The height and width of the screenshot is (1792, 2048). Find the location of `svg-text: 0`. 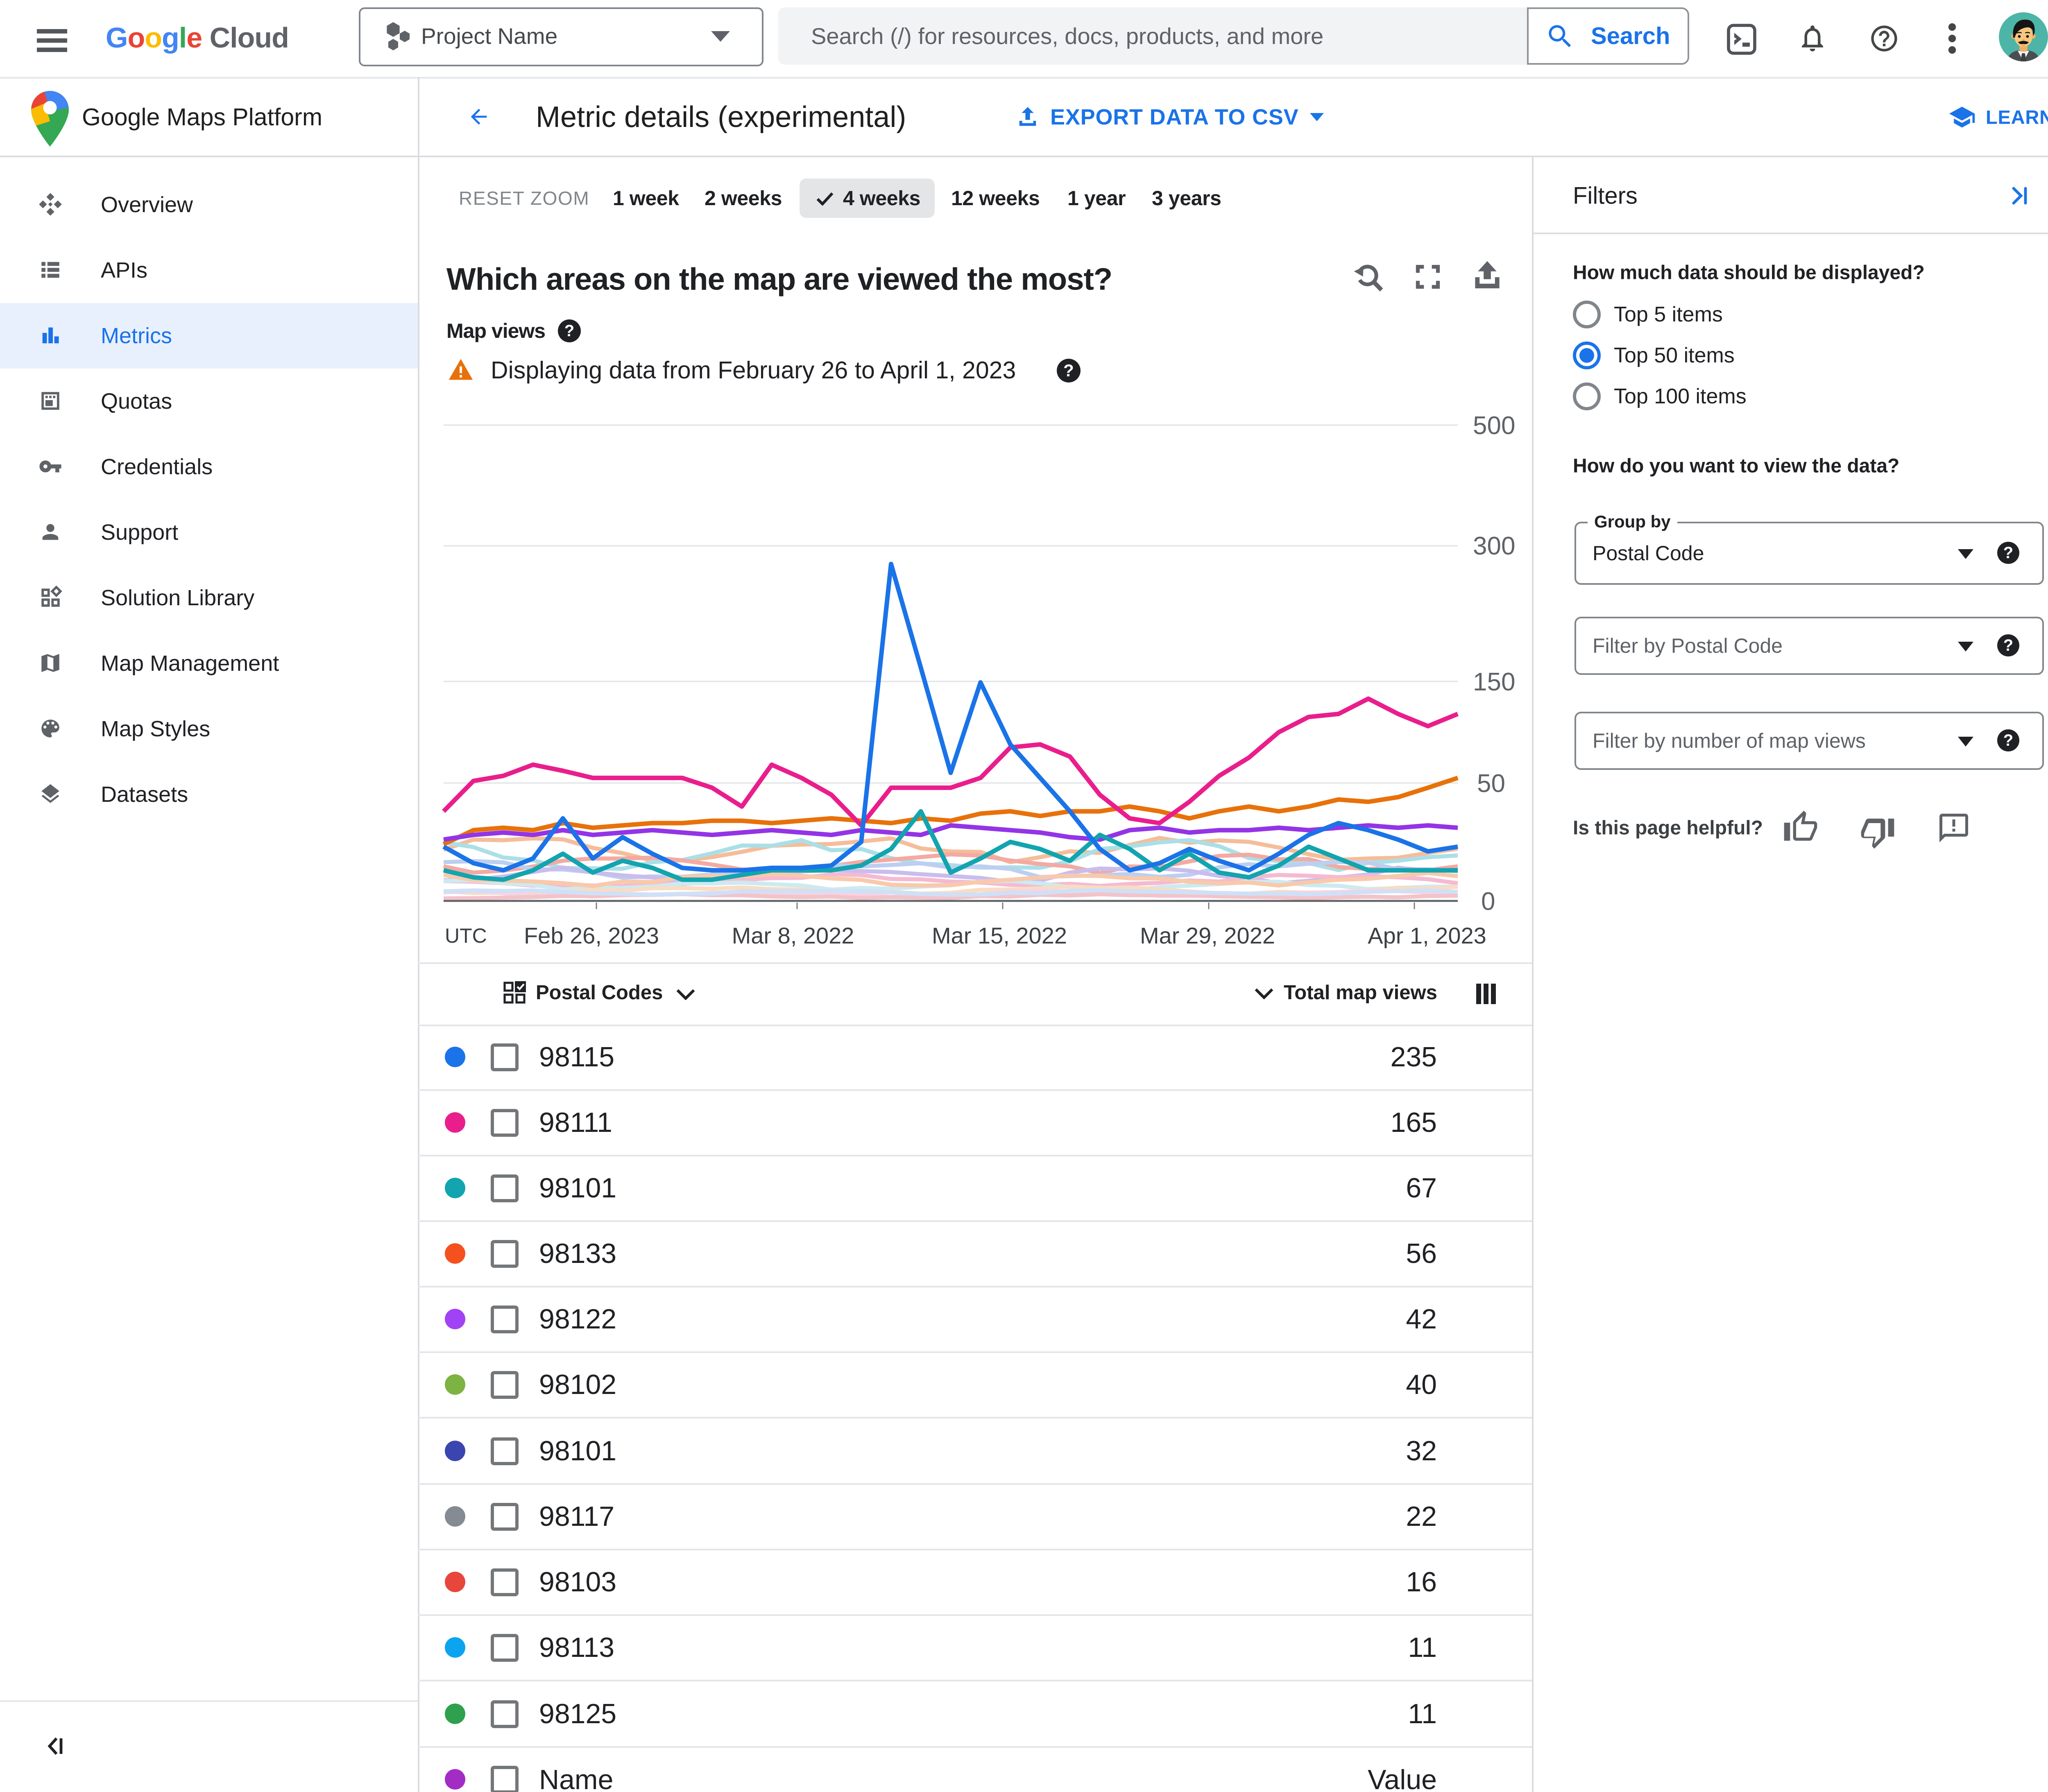

svg-text: 0 is located at coordinates (1488, 901).